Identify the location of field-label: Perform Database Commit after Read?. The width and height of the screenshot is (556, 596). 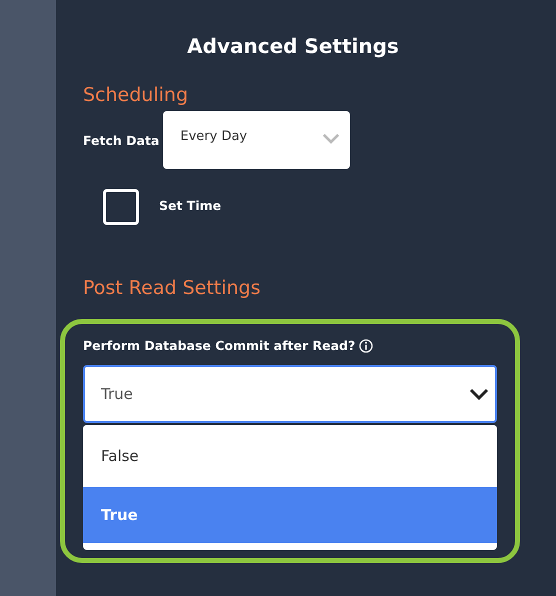
(219, 345).